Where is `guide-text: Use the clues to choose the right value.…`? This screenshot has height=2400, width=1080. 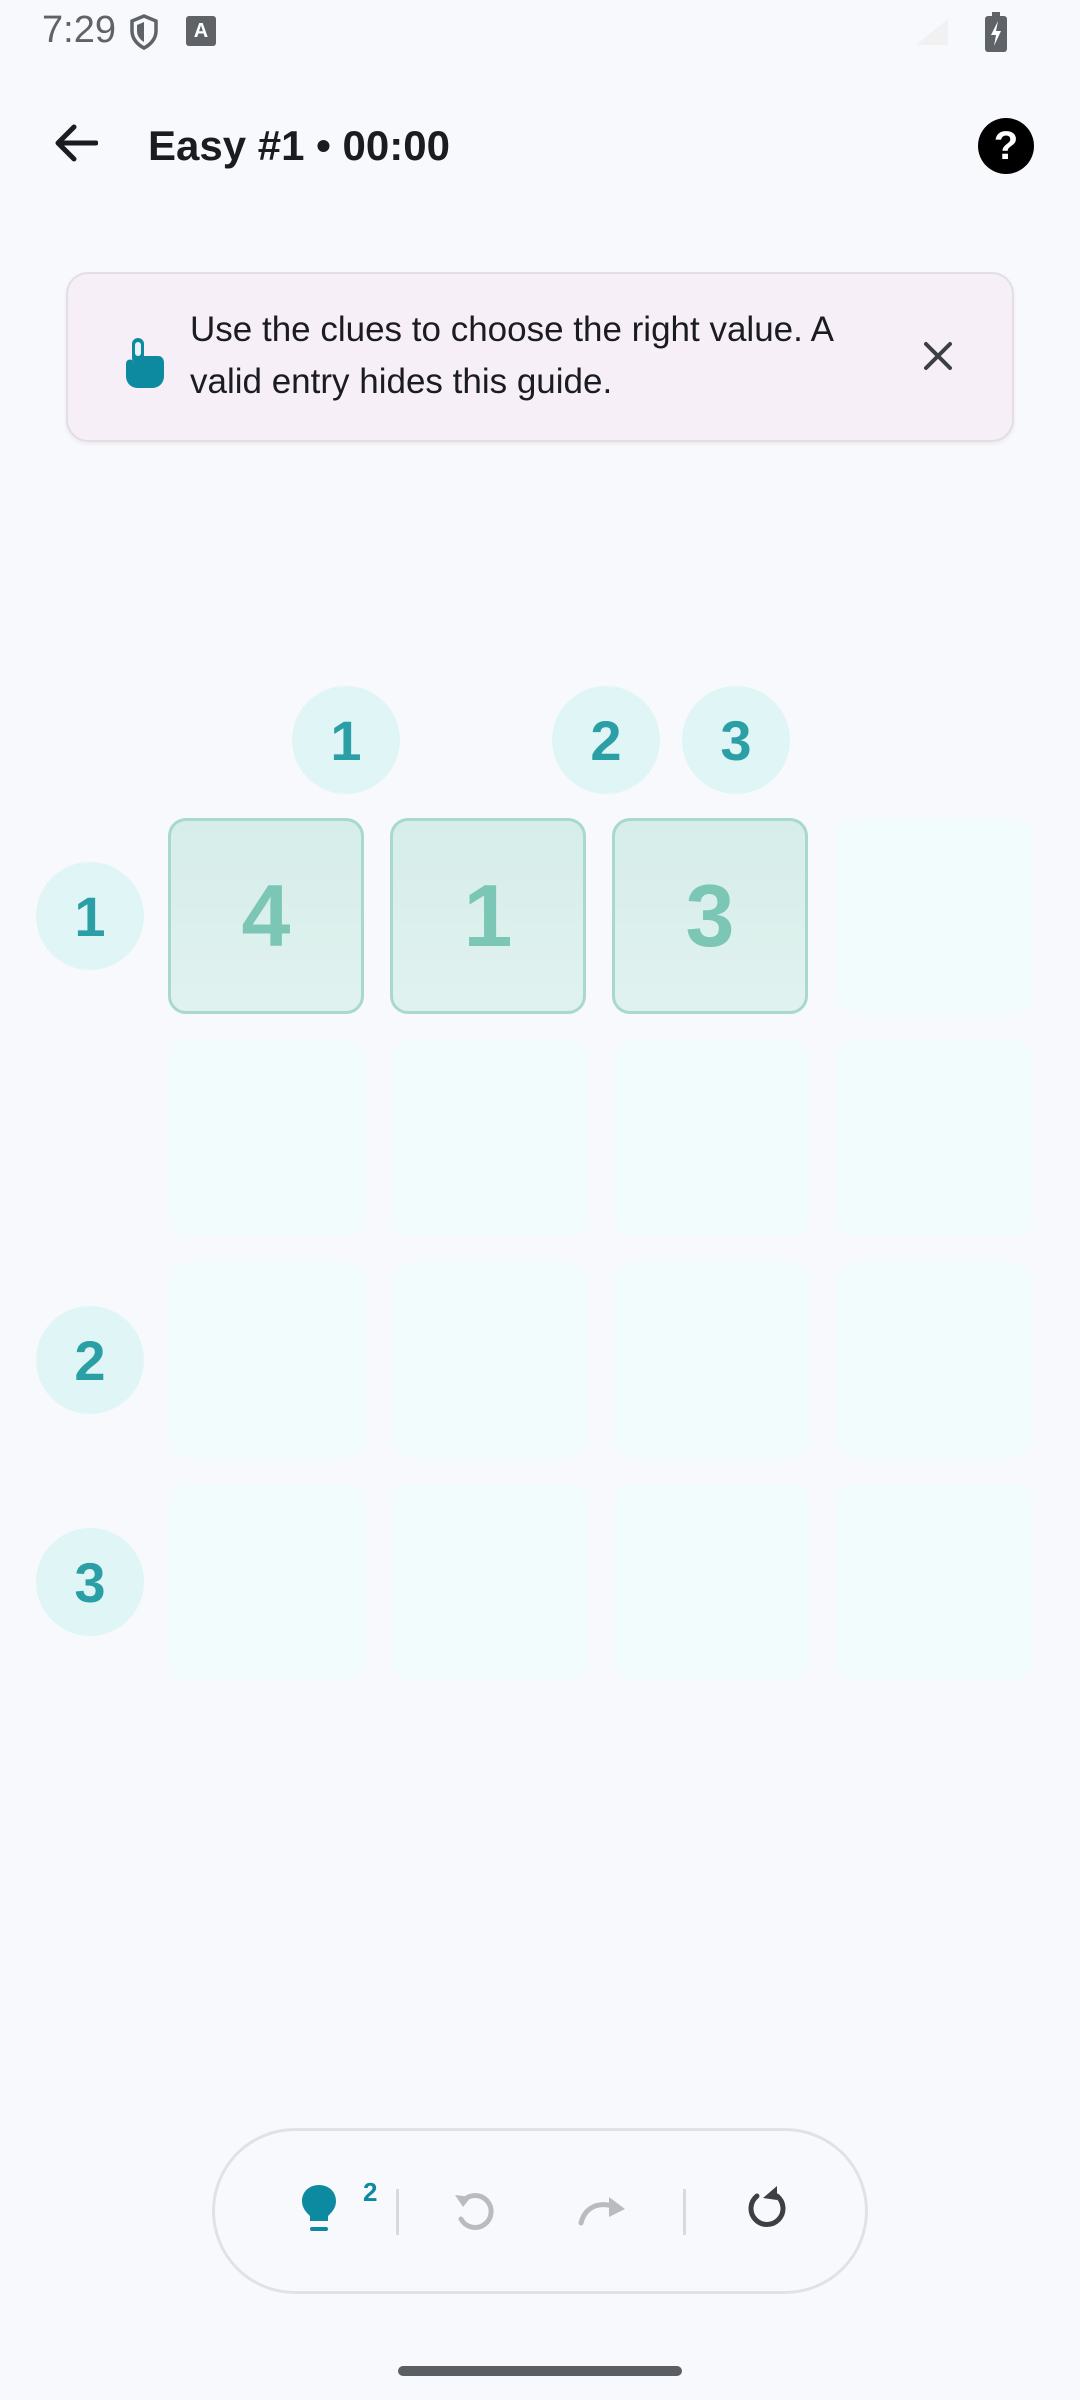
guide-text: Use the clues to choose the right value.… is located at coordinates (511, 355).